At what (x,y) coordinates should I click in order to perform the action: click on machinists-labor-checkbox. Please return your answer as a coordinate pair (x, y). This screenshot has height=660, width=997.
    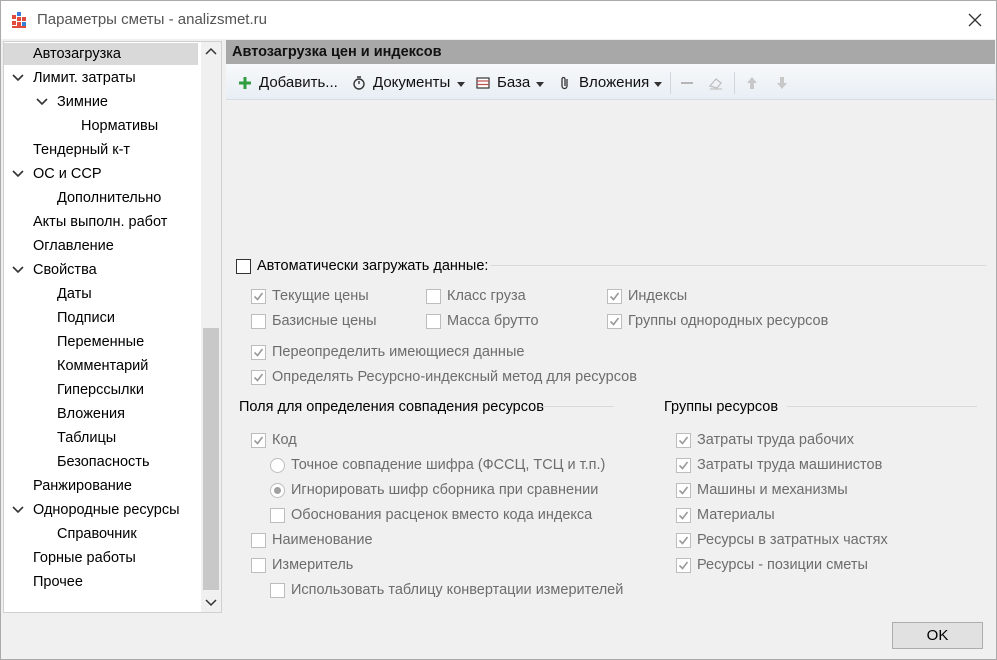
    Looking at the image, I should click on (683, 465).